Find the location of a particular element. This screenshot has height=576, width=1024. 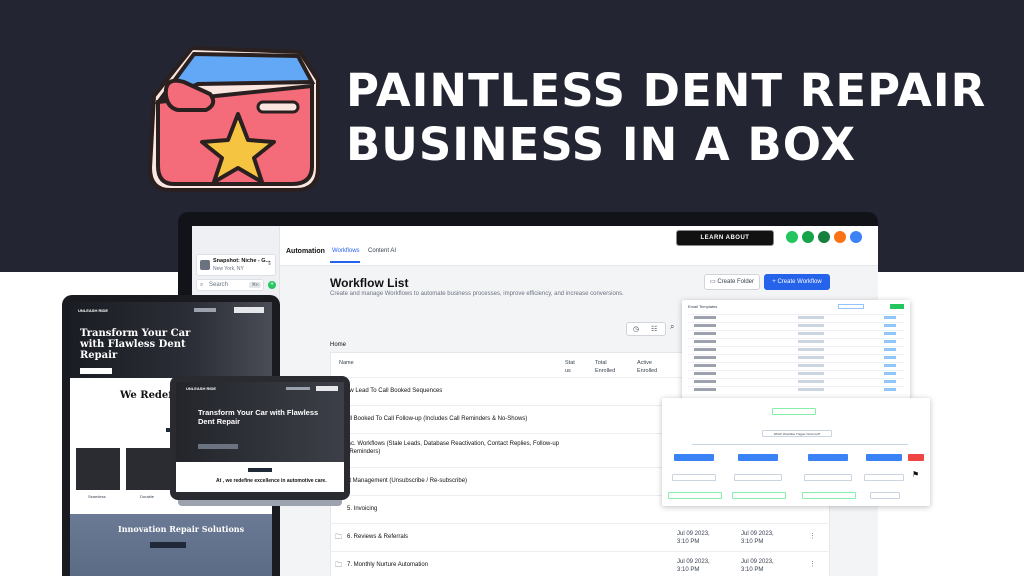

location-city: New York, NY is located at coordinates (228, 269).